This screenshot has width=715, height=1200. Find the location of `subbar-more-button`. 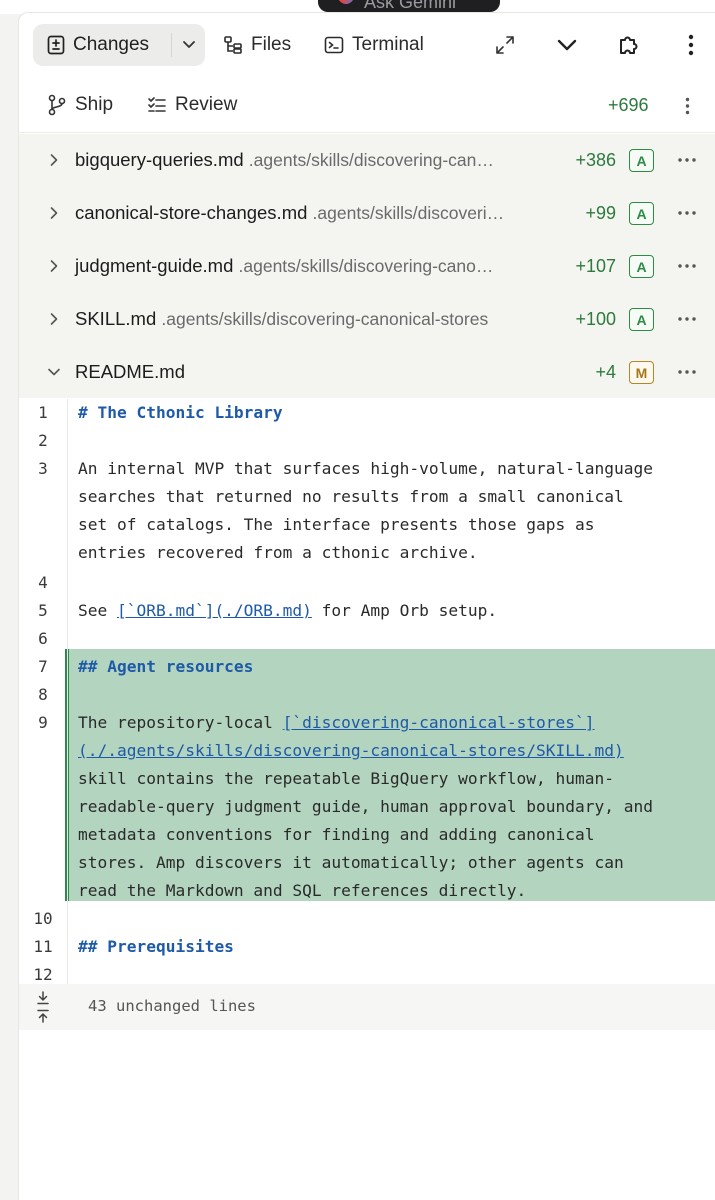

subbar-more-button is located at coordinates (687, 106).